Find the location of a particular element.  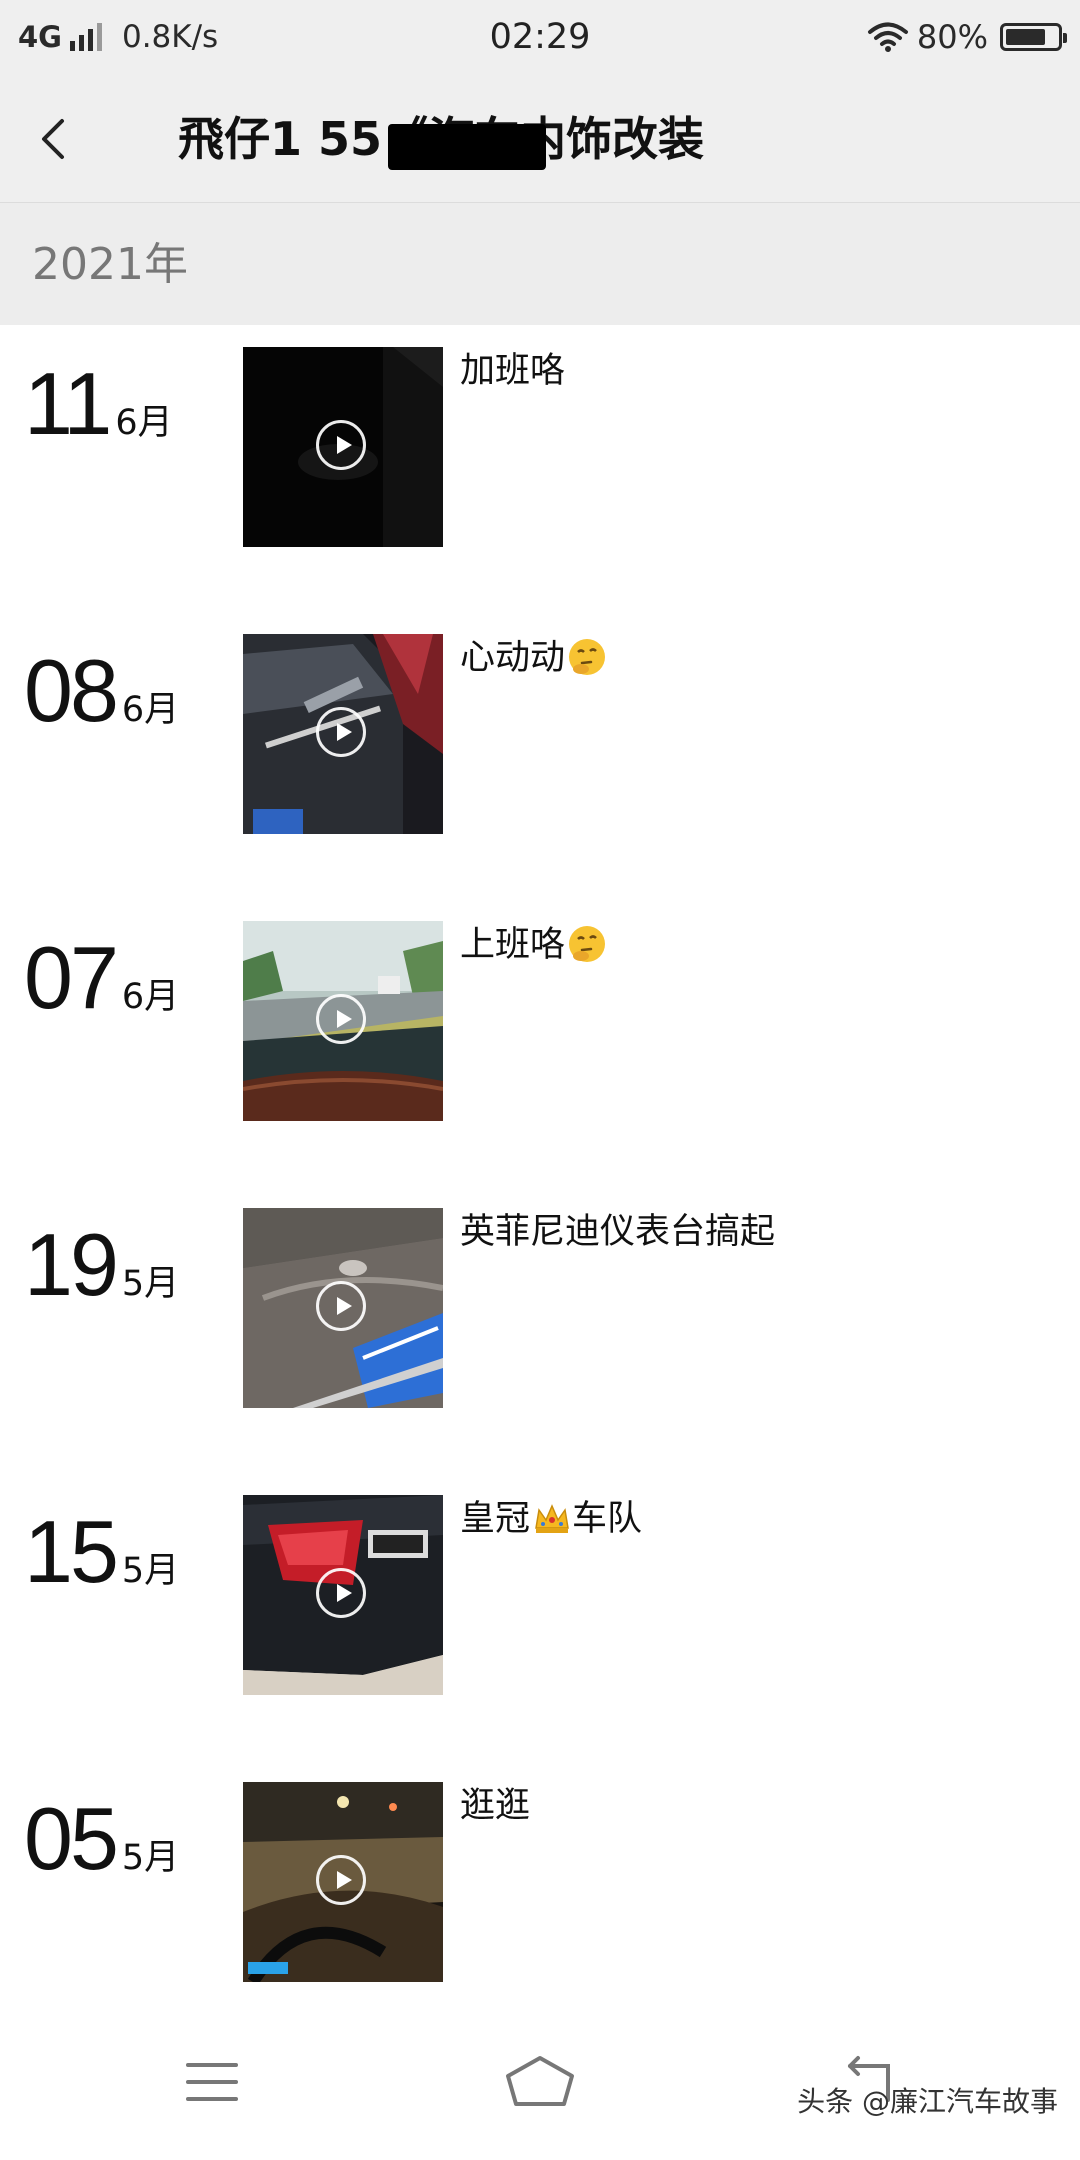

crown-emoji is located at coordinates (552, 1518).